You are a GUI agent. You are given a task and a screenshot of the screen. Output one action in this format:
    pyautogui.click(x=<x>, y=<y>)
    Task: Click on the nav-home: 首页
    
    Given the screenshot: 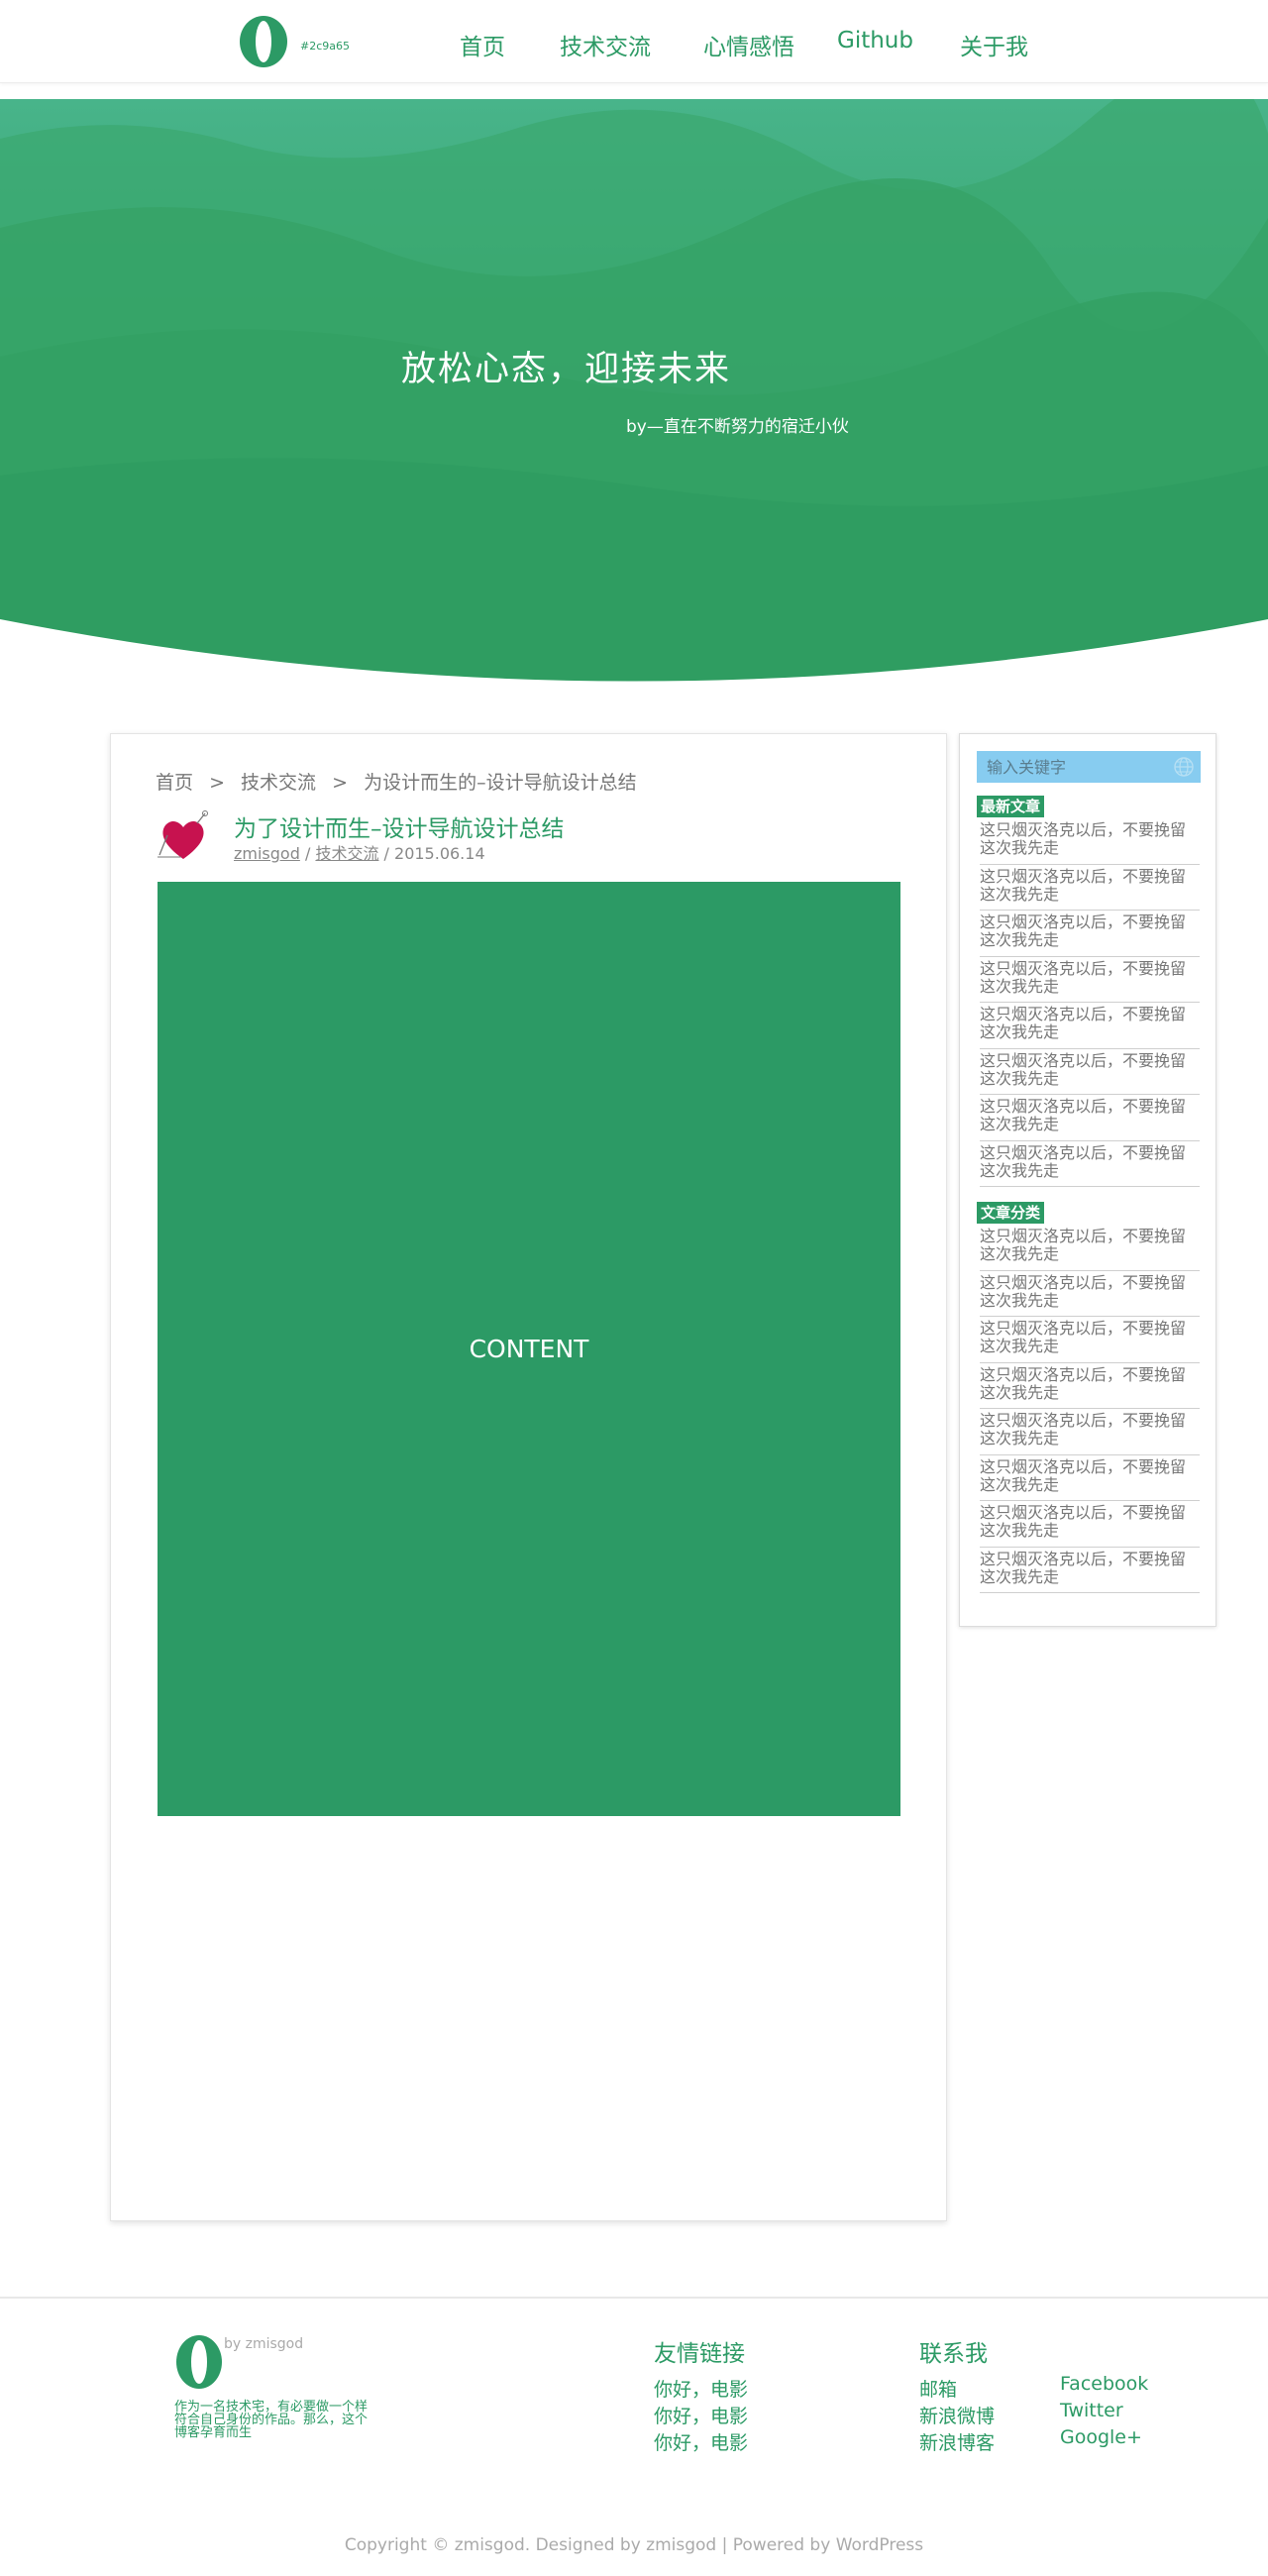 What is the action you would take?
    pyautogui.click(x=482, y=44)
    